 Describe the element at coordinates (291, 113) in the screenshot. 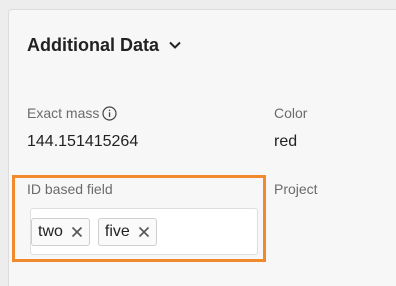

I see `color-label: Color` at that location.